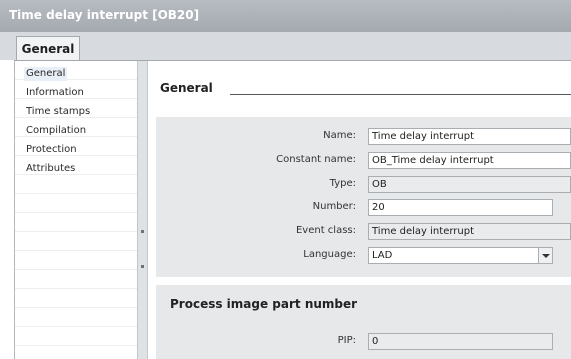 The width and height of the screenshot is (571, 359). What do you see at coordinates (56, 131) in the screenshot?
I see `nav-item-compilation: Compilation` at bounding box center [56, 131].